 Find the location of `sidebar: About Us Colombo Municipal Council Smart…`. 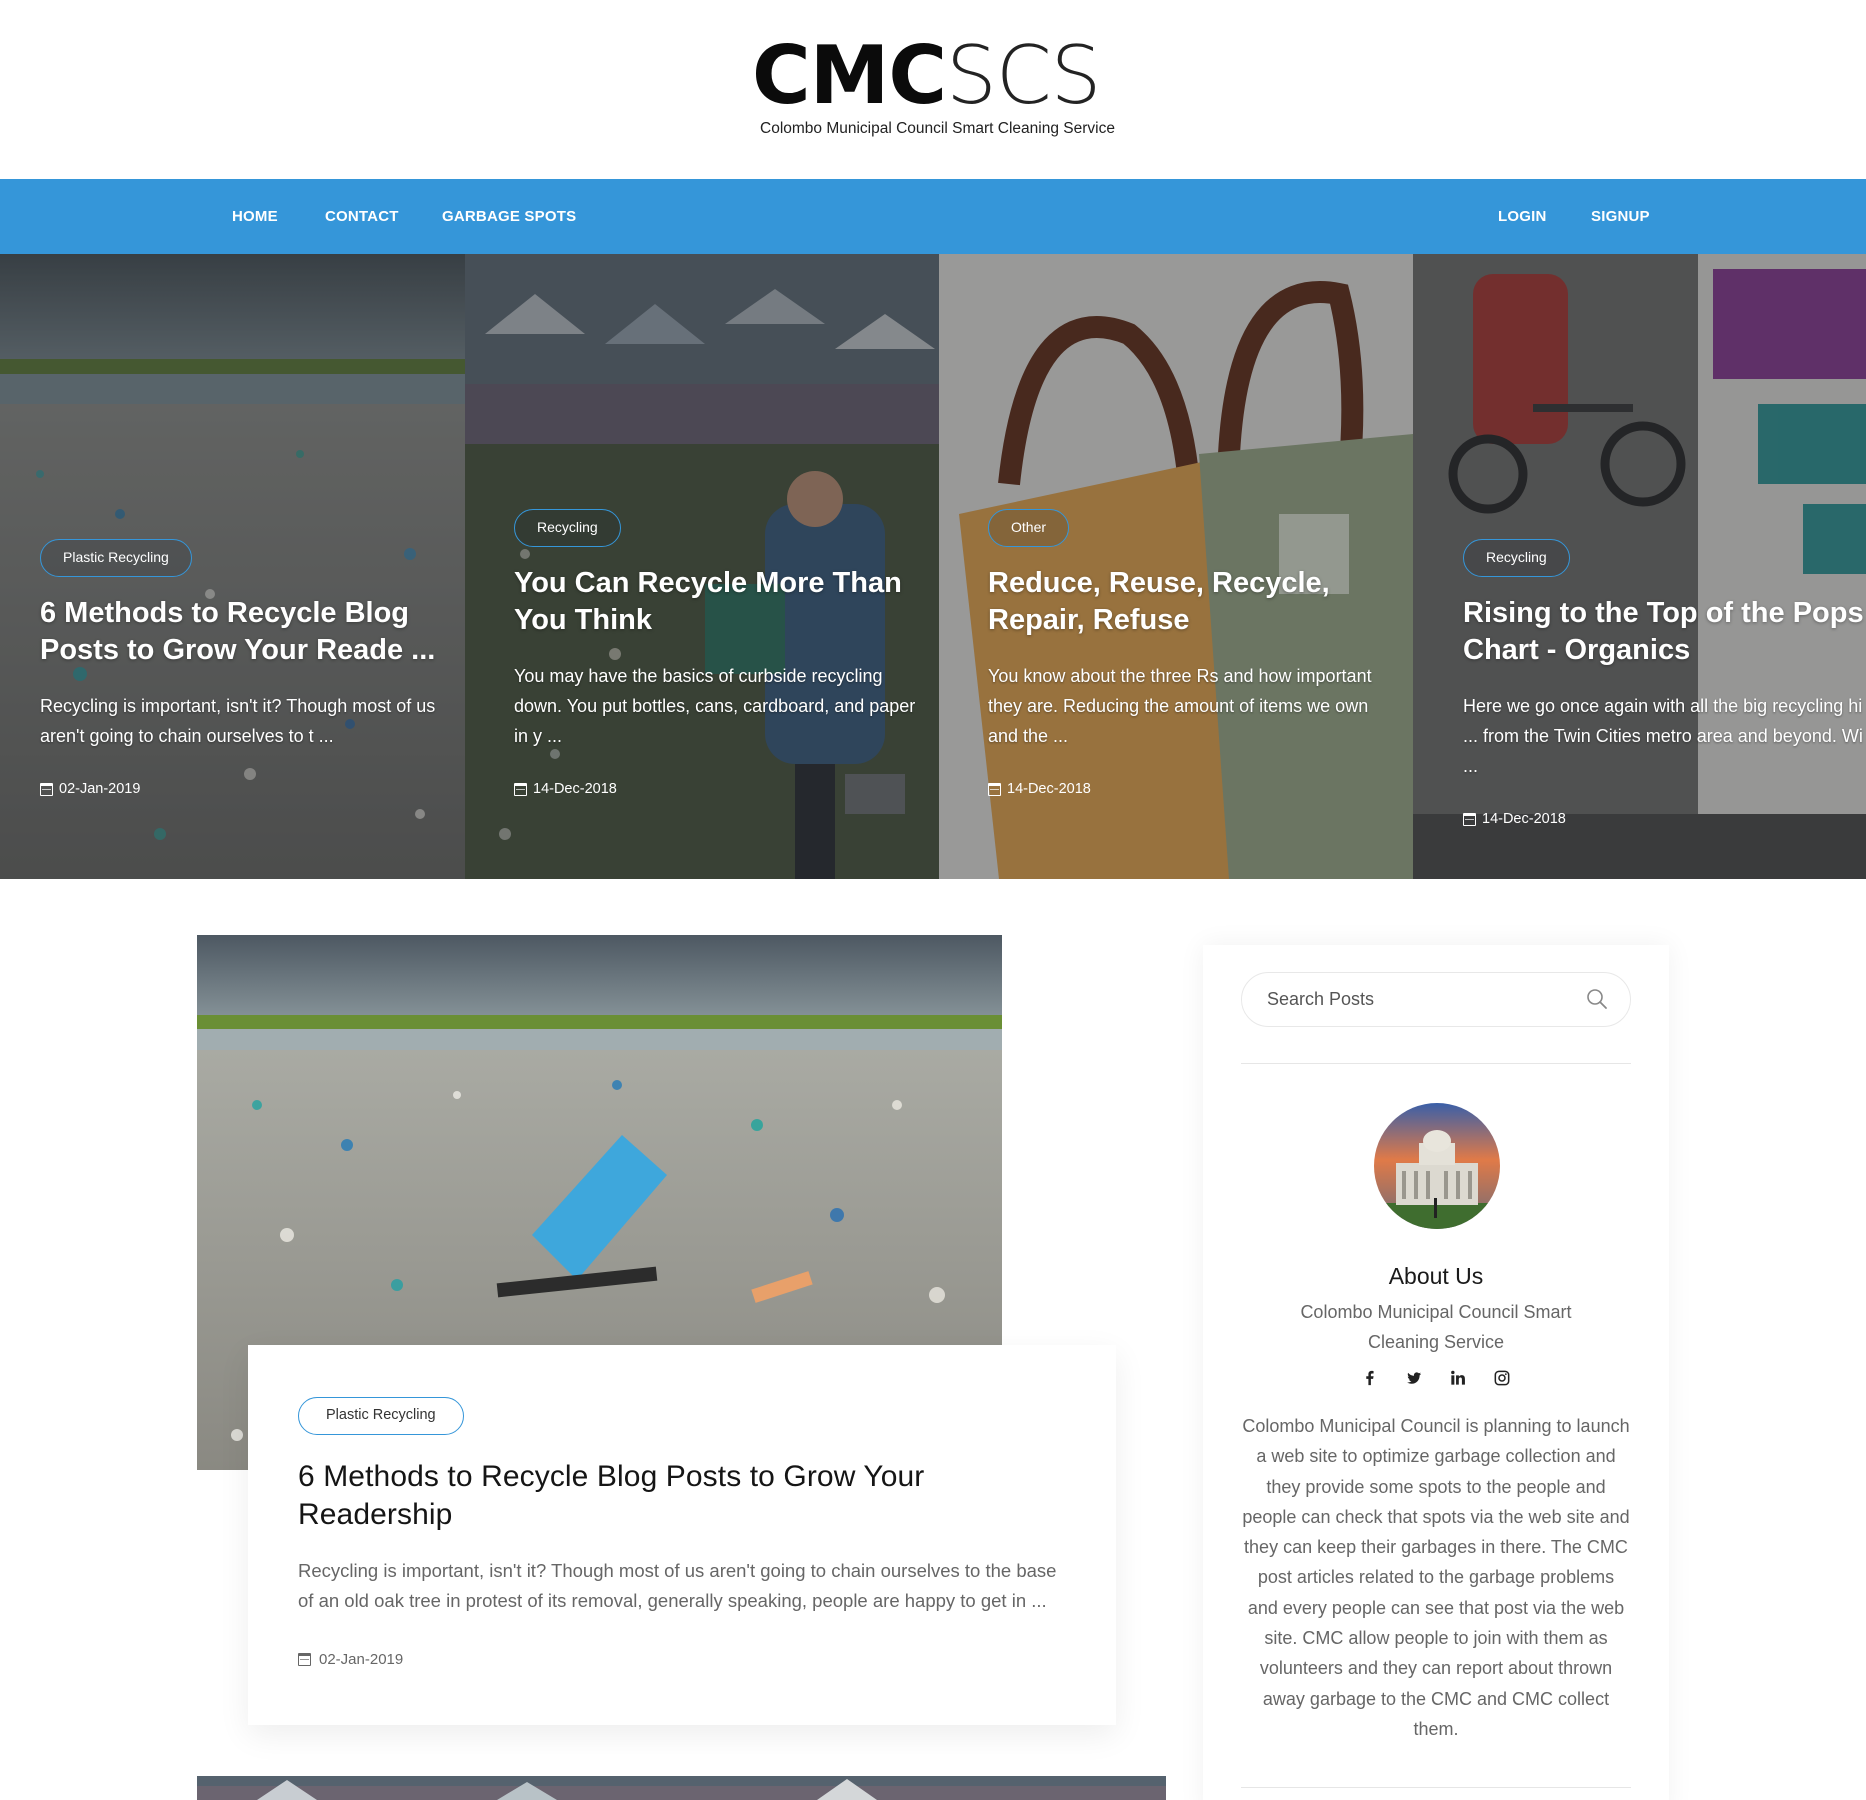

sidebar: About Us Colombo Municipal Council Smart… is located at coordinates (1436, 1372).